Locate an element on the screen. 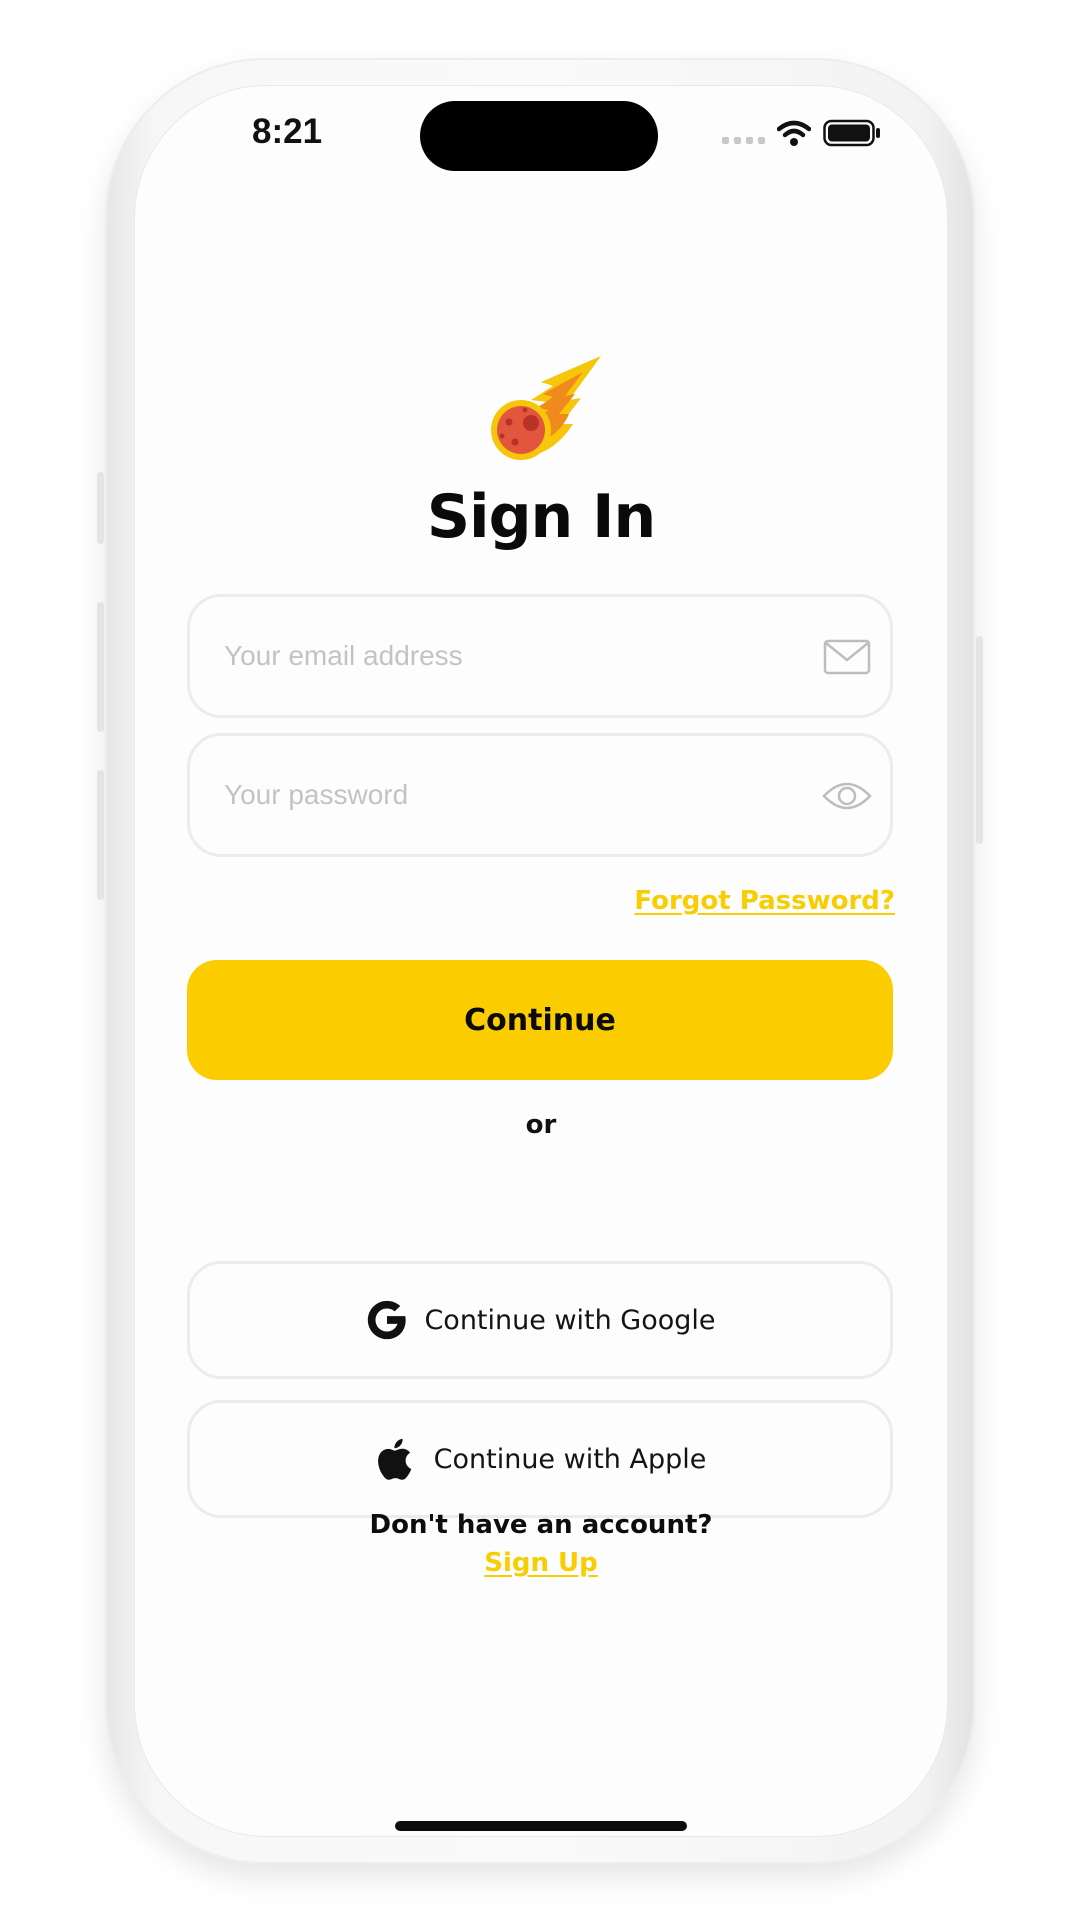 The height and width of the screenshot is (1920, 1080). eye-icon is located at coordinates (847, 796).